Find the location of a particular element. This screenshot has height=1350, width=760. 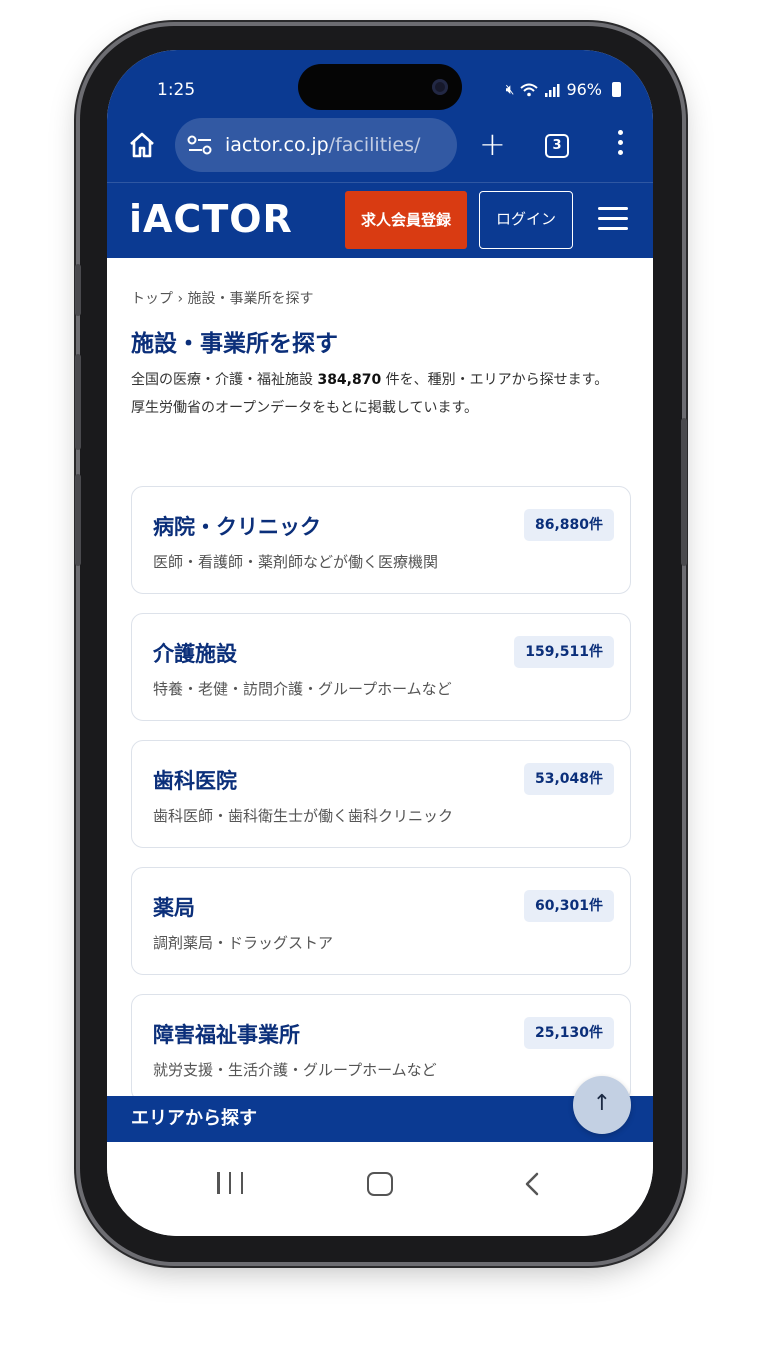

scroll-top-button: ↑ is located at coordinates (602, 1105).